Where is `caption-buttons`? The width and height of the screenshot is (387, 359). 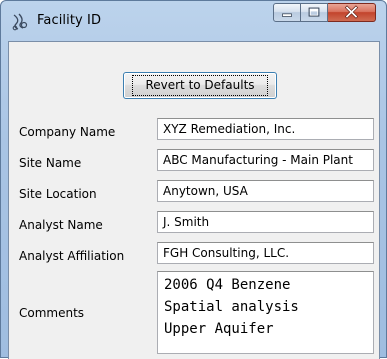 caption-buttons is located at coordinates (327, 13).